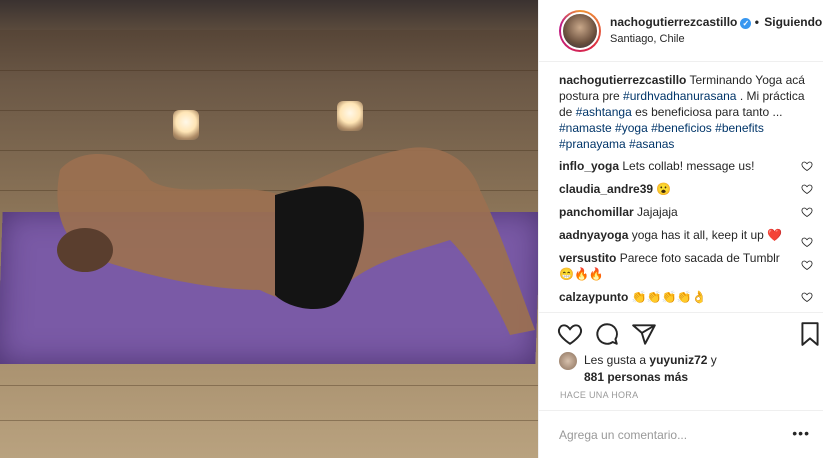 The height and width of the screenshot is (458, 823). Describe the element at coordinates (686, 189) in the screenshot. I see `comment-row: claudia_andre39 😮` at that location.